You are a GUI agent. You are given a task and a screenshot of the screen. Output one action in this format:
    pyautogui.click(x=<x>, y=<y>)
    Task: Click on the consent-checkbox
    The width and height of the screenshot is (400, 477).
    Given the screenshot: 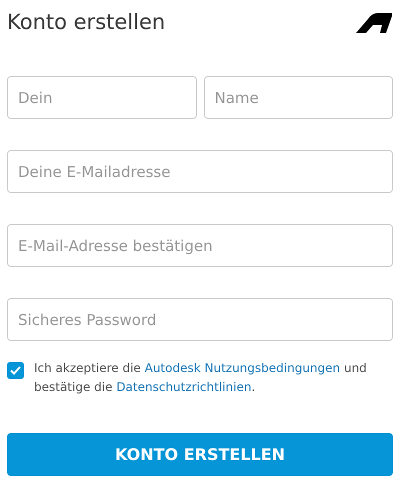 What is the action you would take?
    pyautogui.click(x=15, y=370)
    